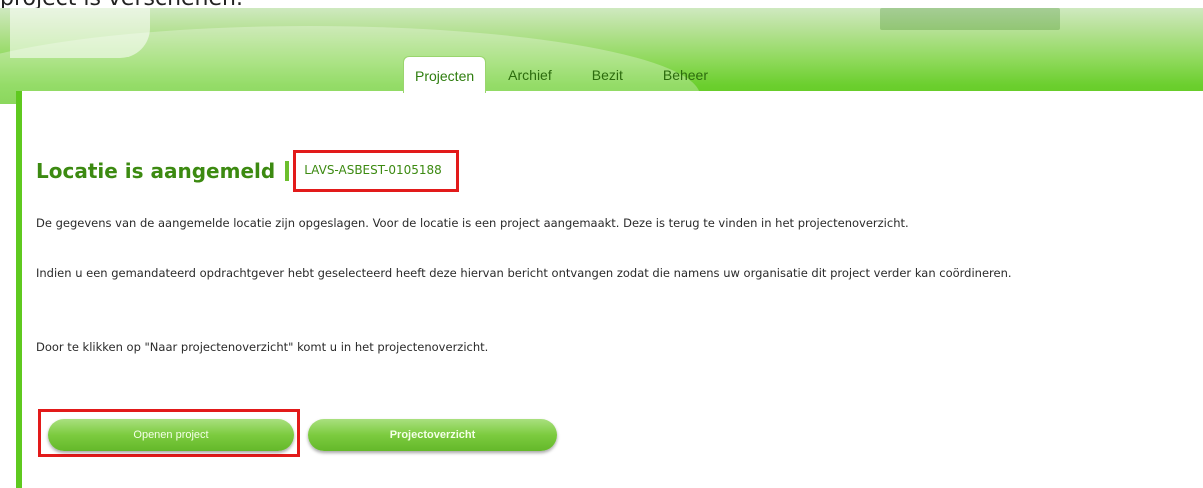  What do you see at coordinates (530, 74) in the screenshot?
I see `tab-archief: Archief` at bounding box center [530, 74].